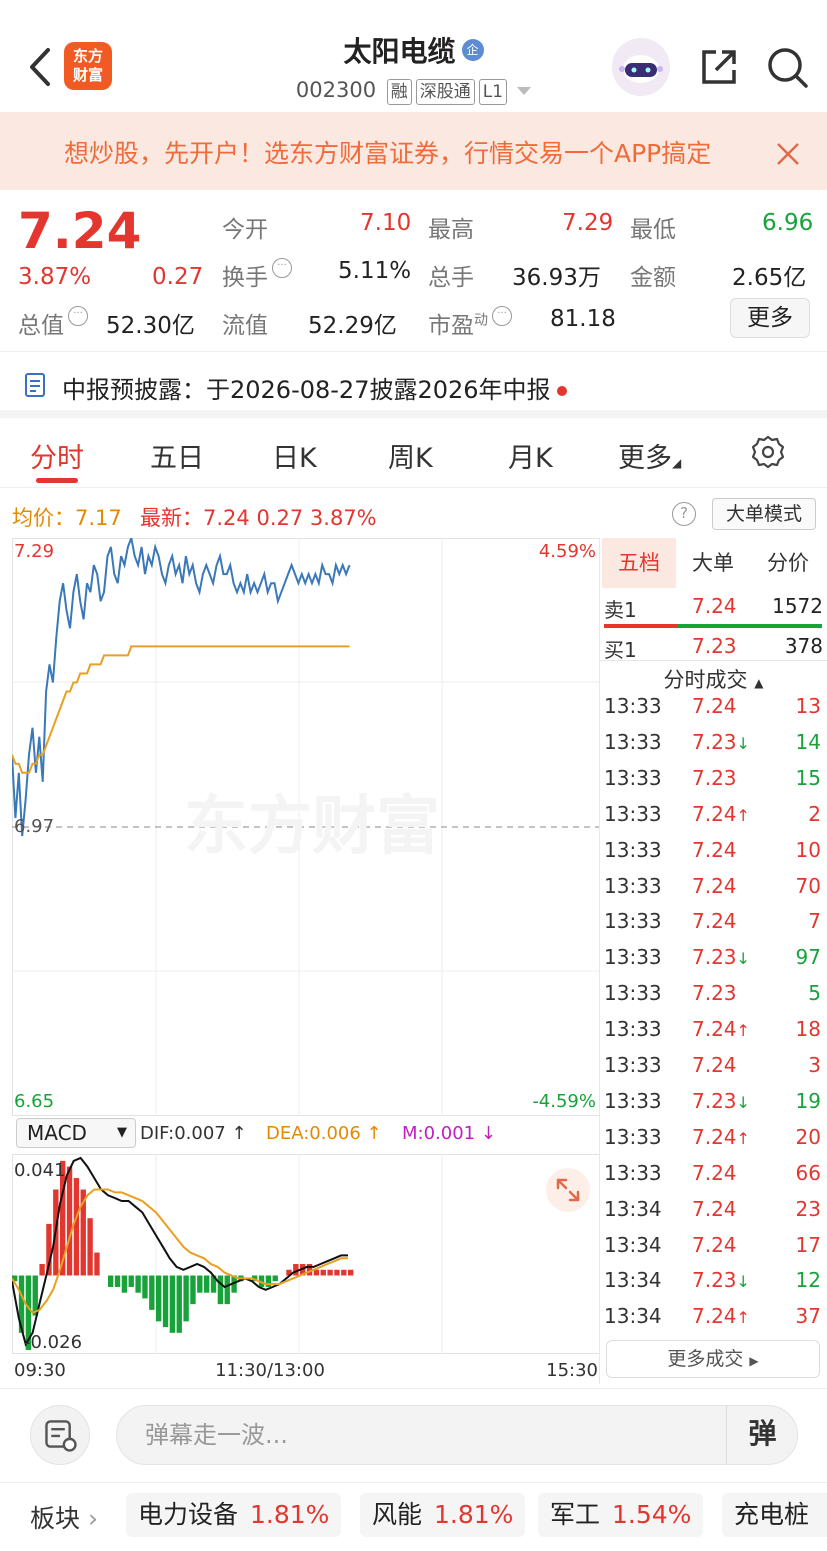  I want to click on trade-row: 13:33 7.23↓ 14, so click(713, 748).